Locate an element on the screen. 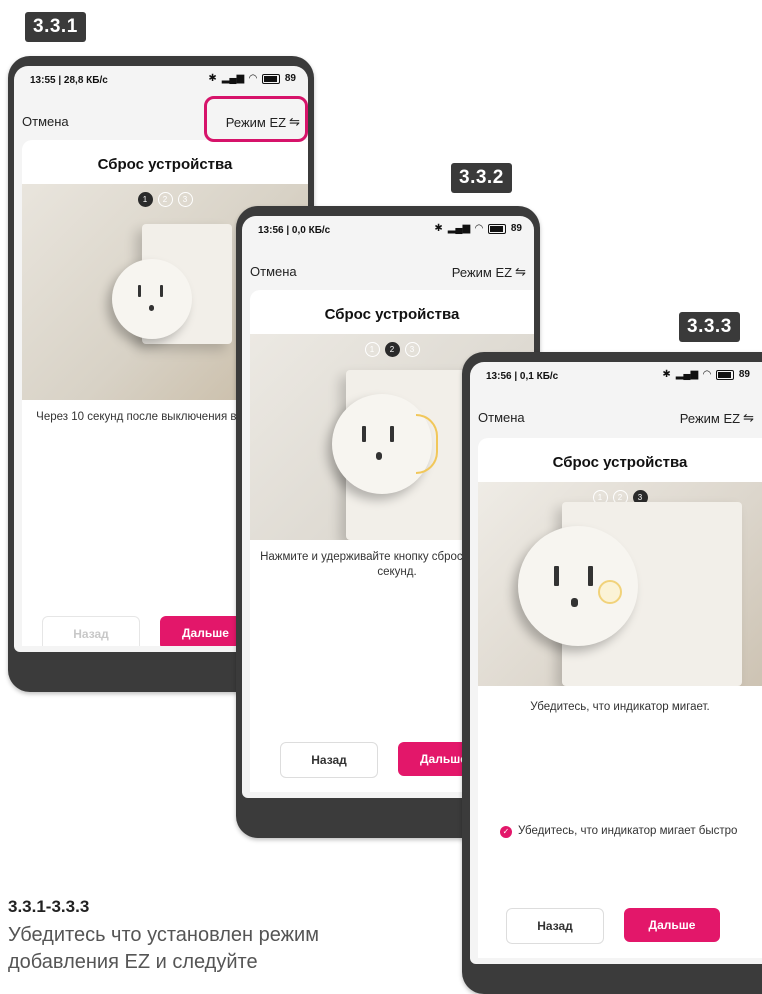 Image resolution: width=762 pixels, height=994 pixels. confirm-checkbox-row: ✓ Убедитесь, что индикатор мигает быстро is located at coordinates (624, 831).